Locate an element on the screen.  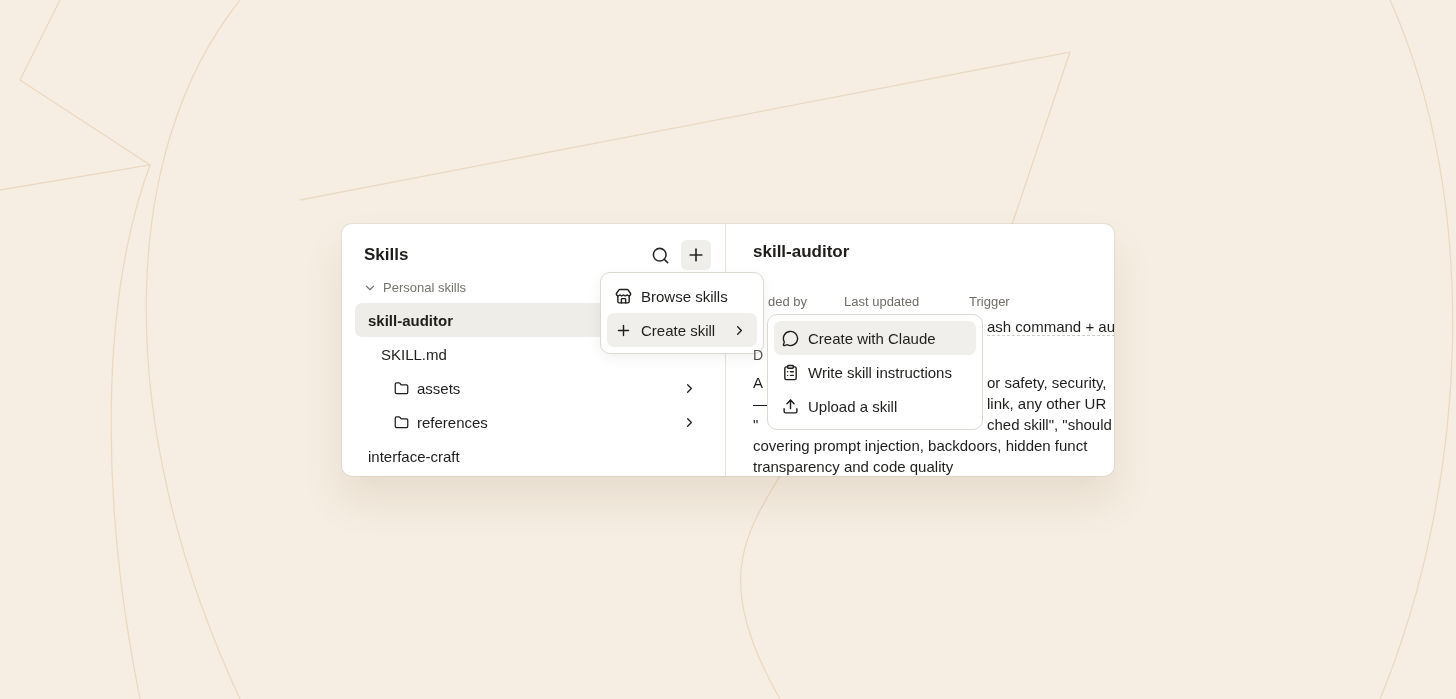
description-label: D is located at coordinates (758, 355).